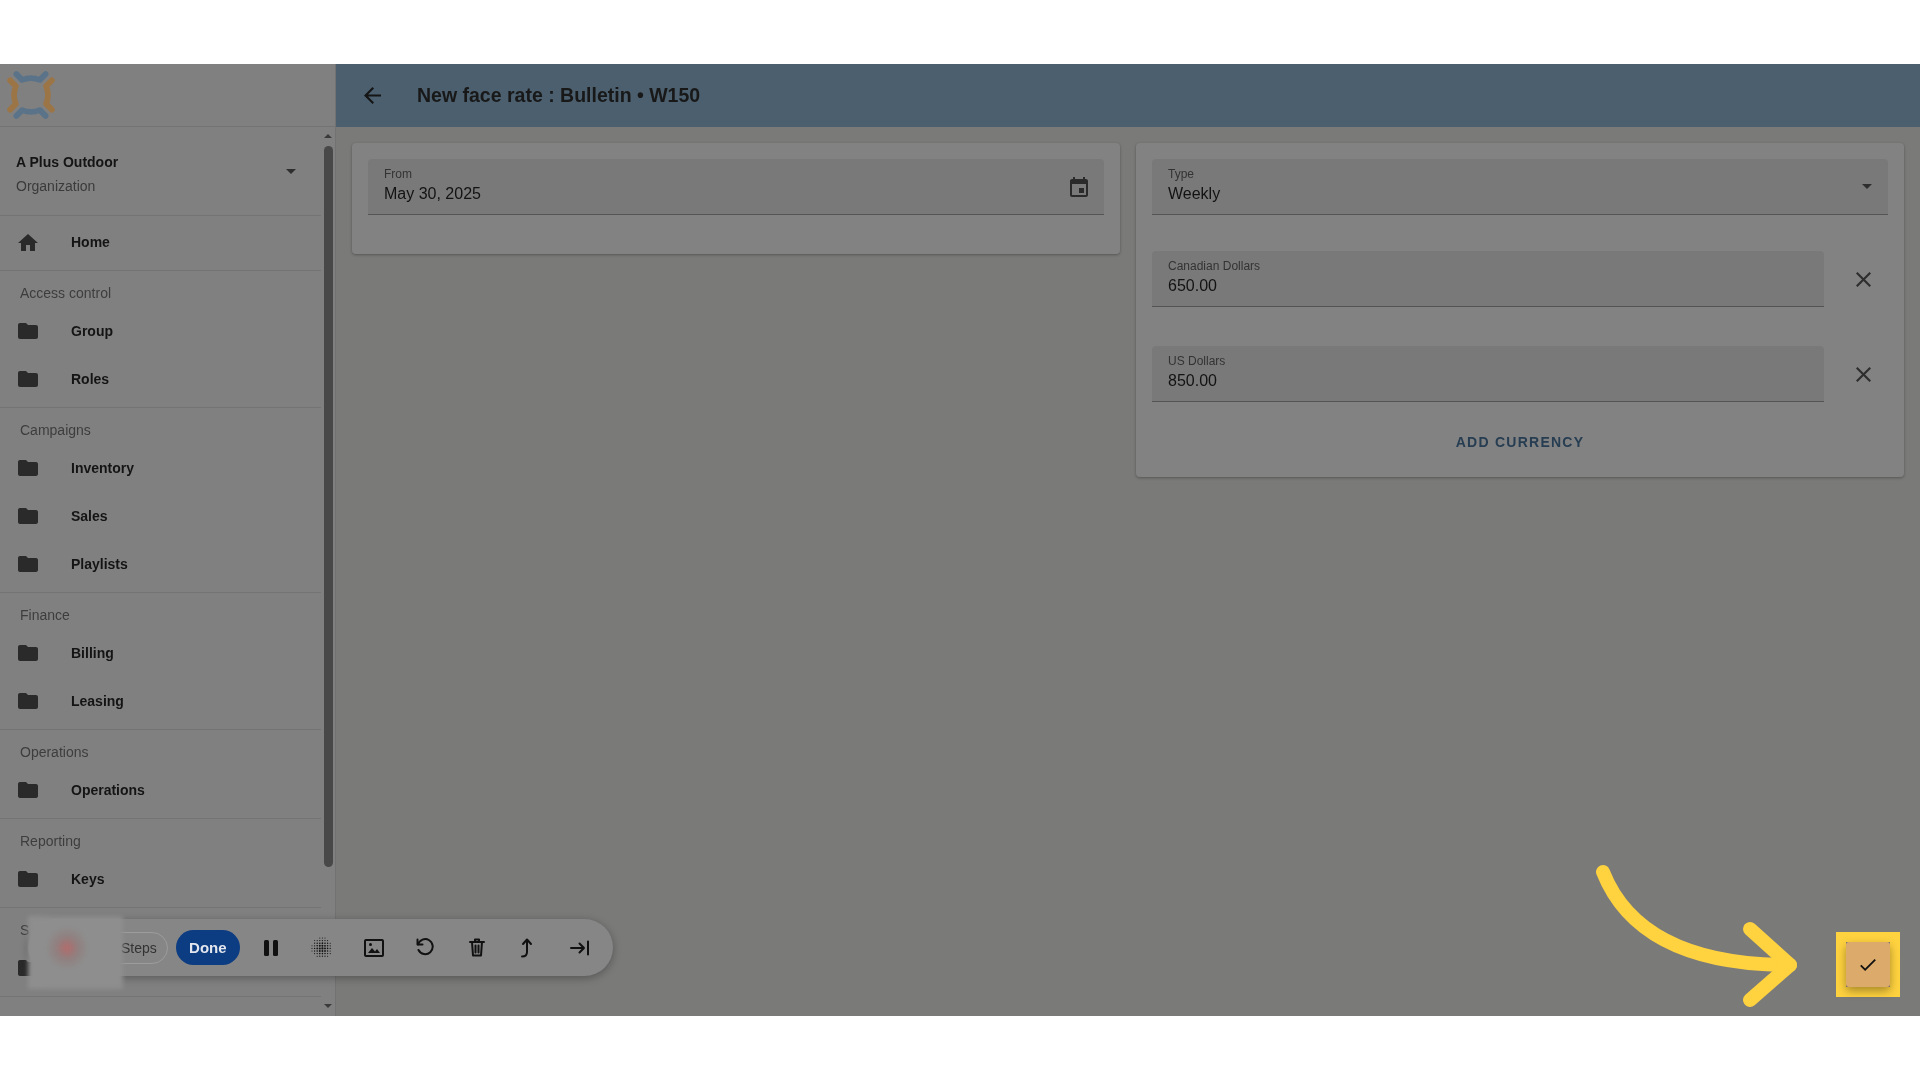  What do you see at coordinates (56, 186) in the screenshot?
I see `organization-caption: Organization` at bounding box center [56, 186].